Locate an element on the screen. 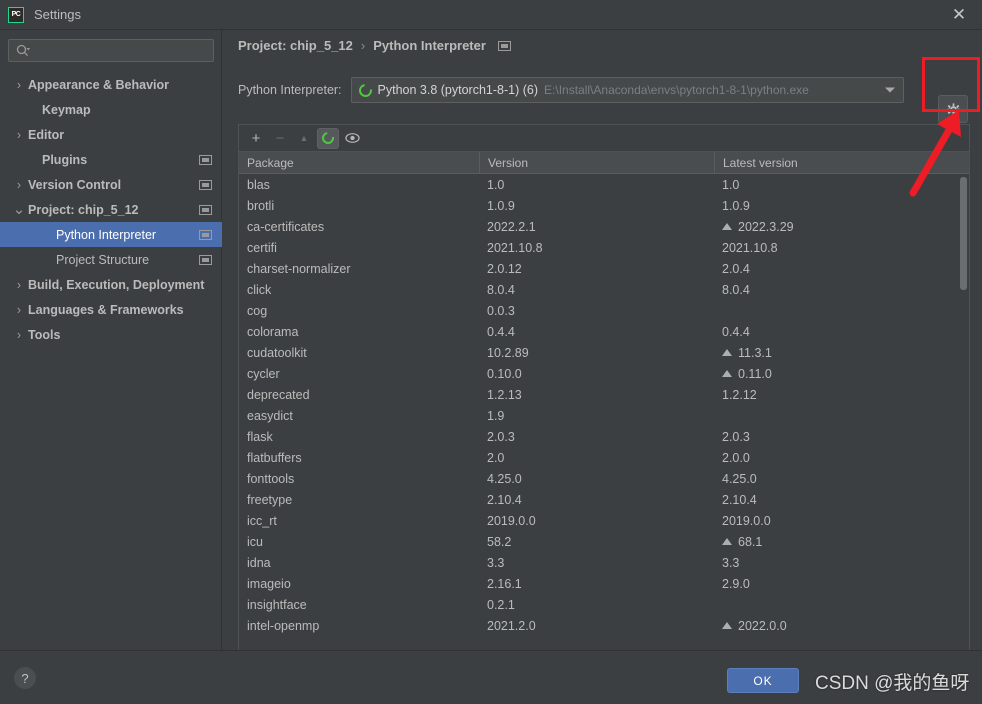 This screenshot has width=982, height=704. upgrade-available-icon is located at coordinates (727, 625).